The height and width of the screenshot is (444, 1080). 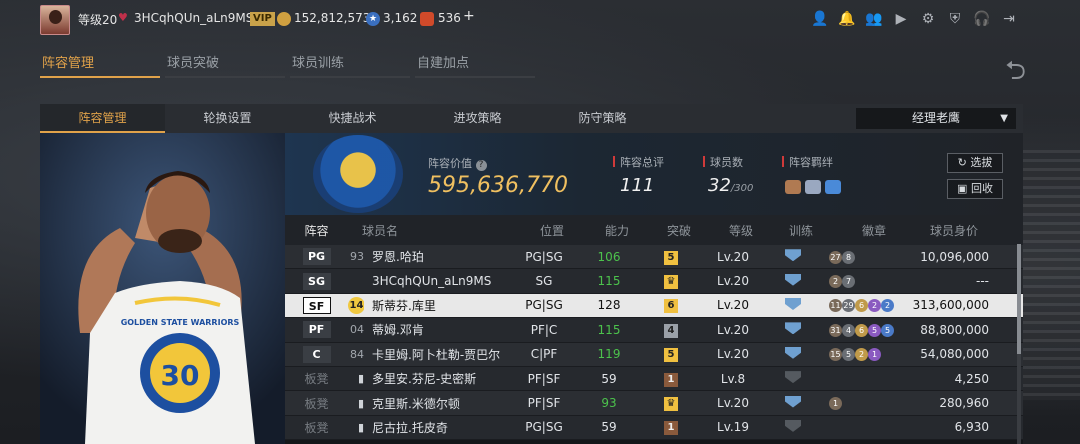 I want to click on badge-icon: 8, so click(x=848, y=257).